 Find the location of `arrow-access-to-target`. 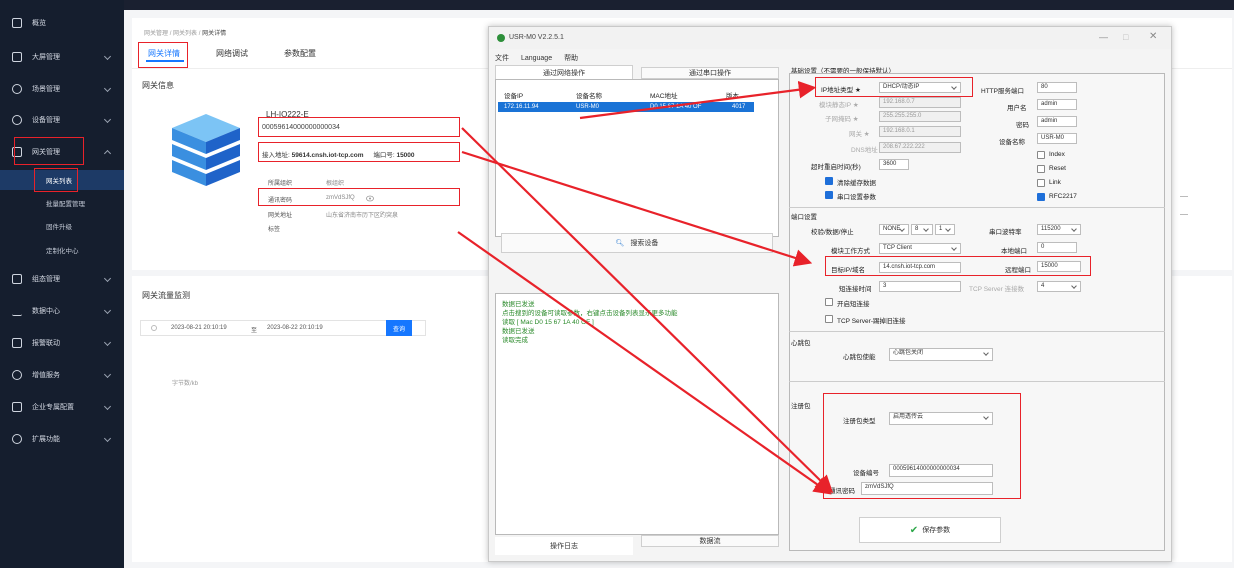

arrow-access-to-target is located at coordinates (637, 208).